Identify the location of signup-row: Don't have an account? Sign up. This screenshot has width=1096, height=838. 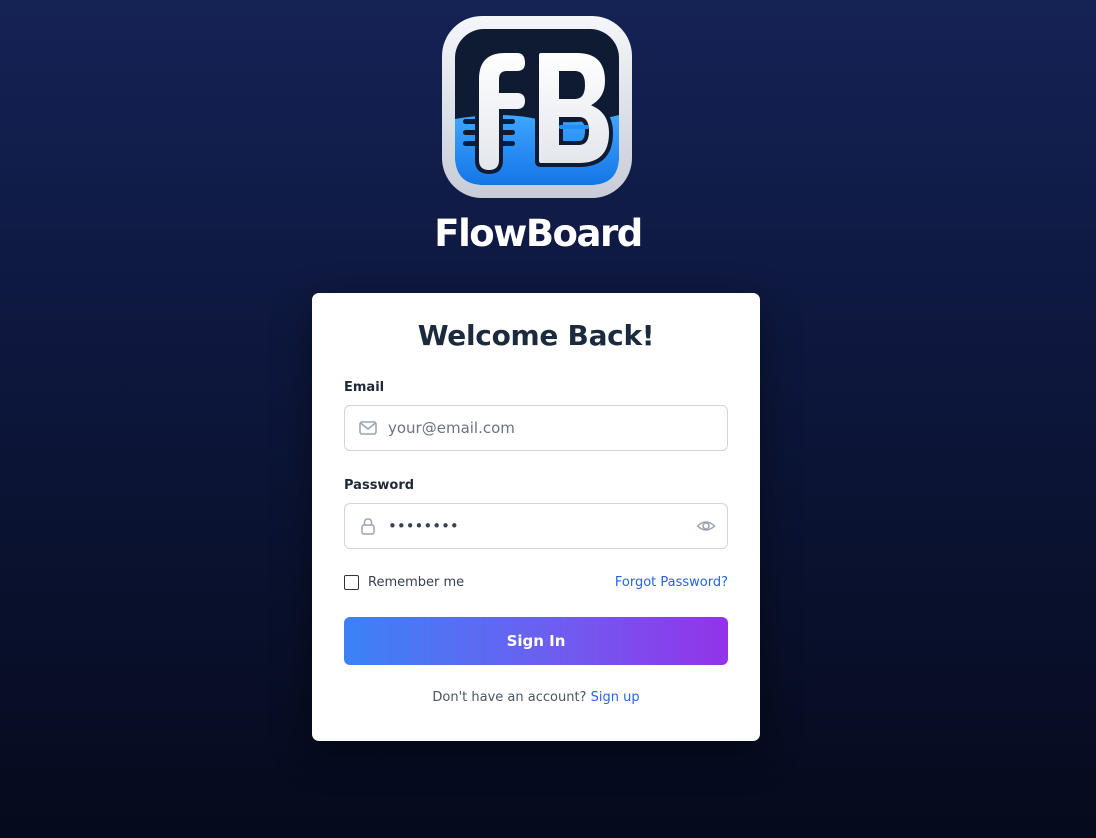
(536, 697).